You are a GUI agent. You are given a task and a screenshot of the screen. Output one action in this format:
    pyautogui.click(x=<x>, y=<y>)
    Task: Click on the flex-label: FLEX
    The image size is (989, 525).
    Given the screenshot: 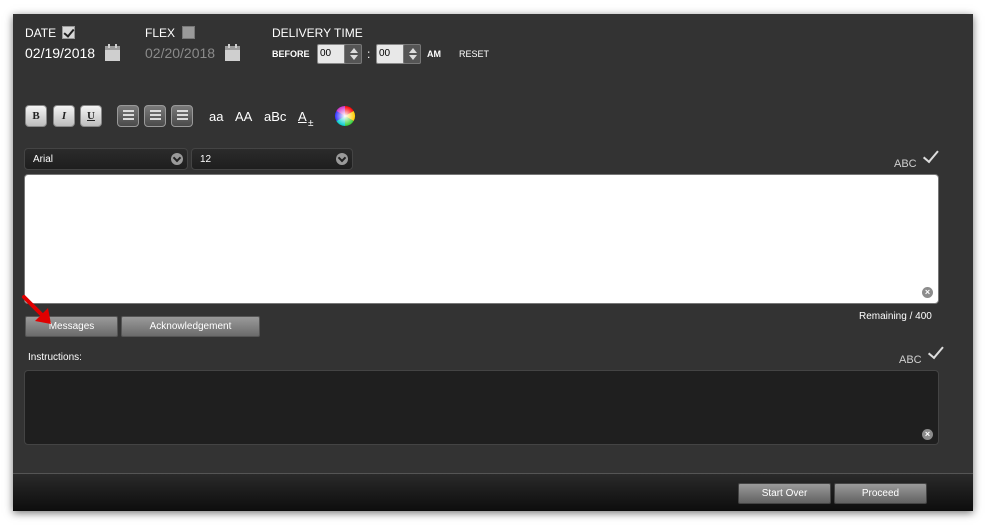 What is the action you would take?
    pyautogui.click(x=160, y=33)
    